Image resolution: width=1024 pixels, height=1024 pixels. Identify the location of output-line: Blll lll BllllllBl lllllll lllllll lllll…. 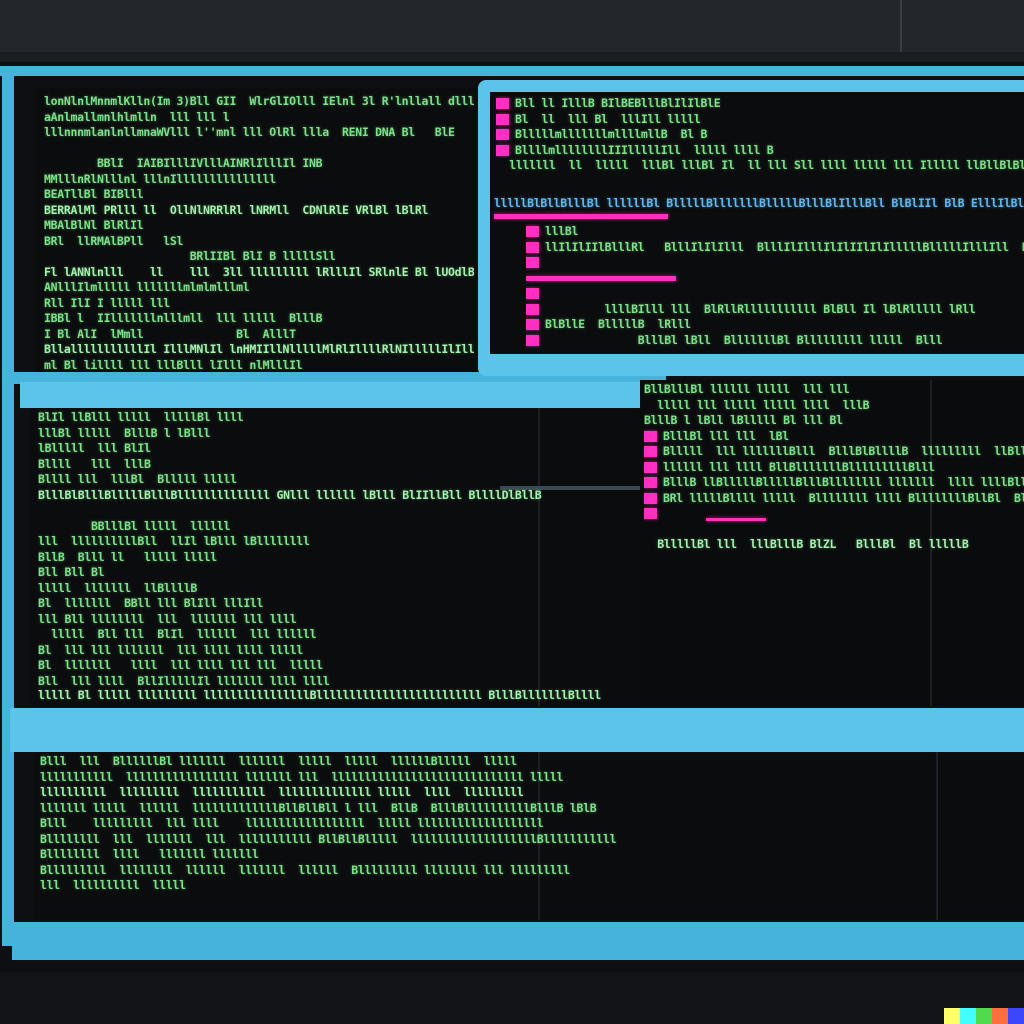
(278, 761).